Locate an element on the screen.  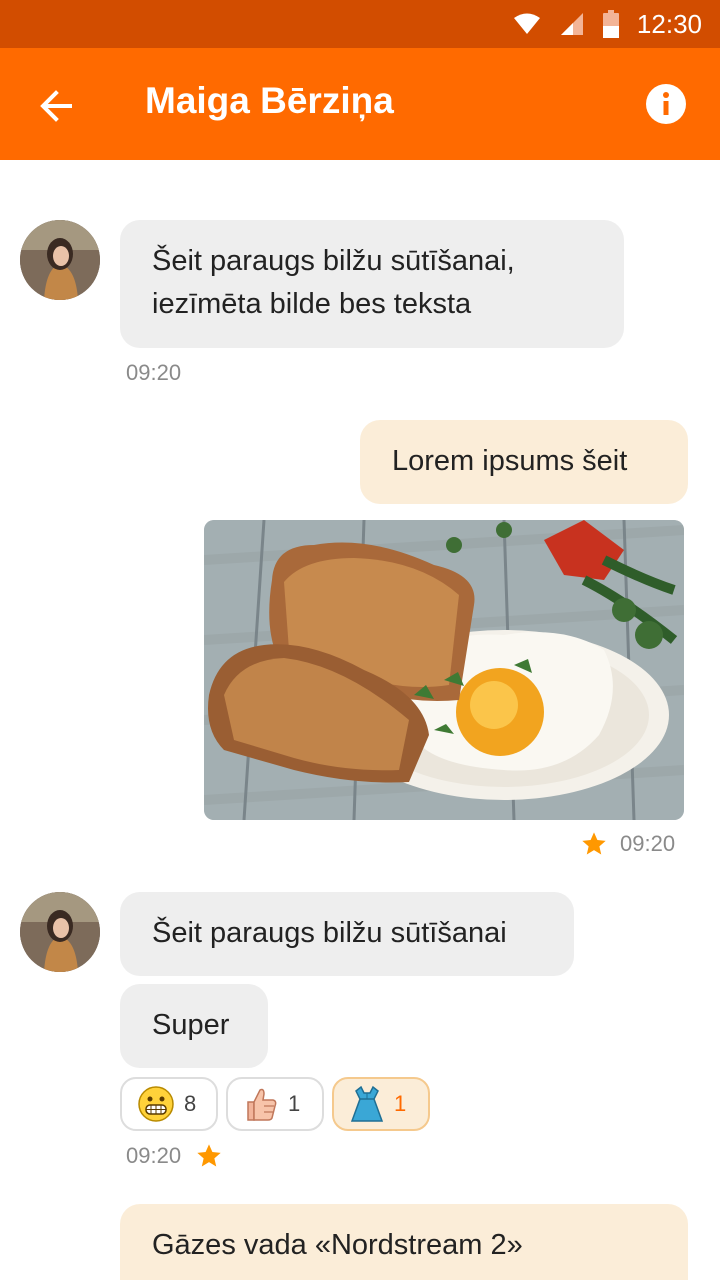
grinning-face-icon is located at coordinates (156, 1104).